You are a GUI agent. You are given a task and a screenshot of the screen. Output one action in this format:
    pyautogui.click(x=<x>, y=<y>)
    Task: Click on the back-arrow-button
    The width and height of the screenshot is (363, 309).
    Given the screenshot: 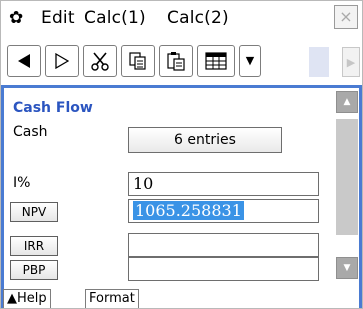 What is the action you would take?
    pyautogui.click(x=24, y=61)
    